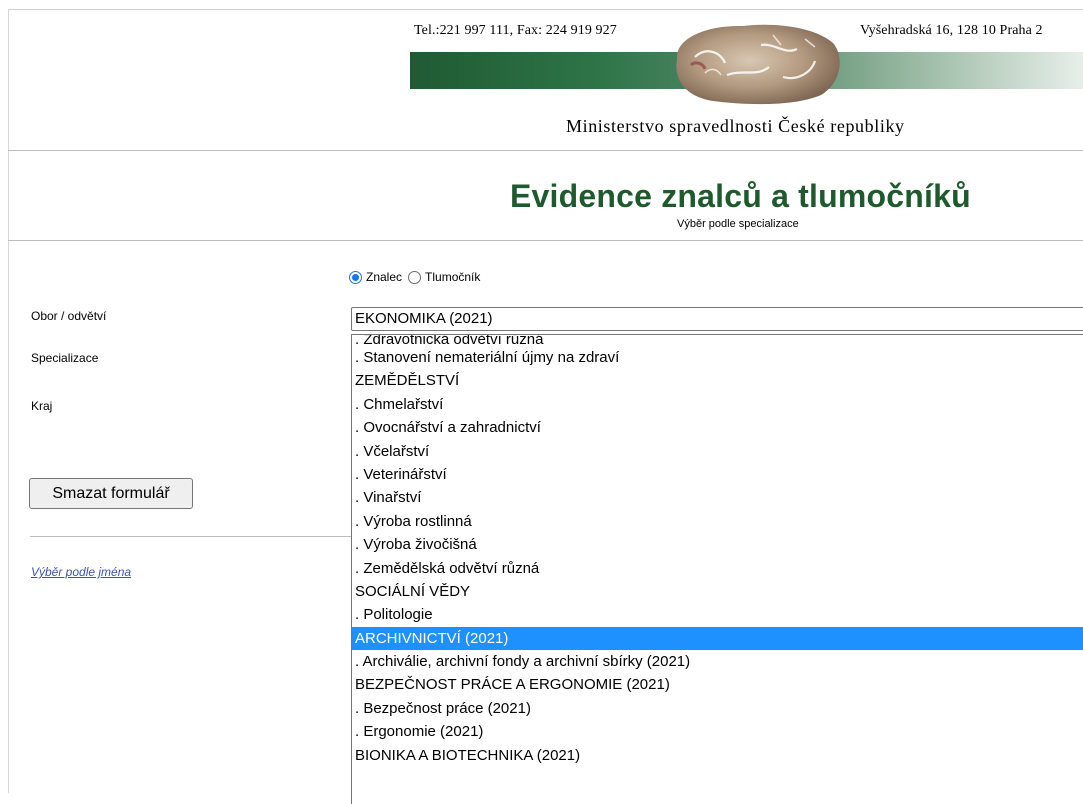 The width and height of the screenshot is (1083, 804). I want to click on dropdown-option: . Výroba rostlinná, so click(717, 521).